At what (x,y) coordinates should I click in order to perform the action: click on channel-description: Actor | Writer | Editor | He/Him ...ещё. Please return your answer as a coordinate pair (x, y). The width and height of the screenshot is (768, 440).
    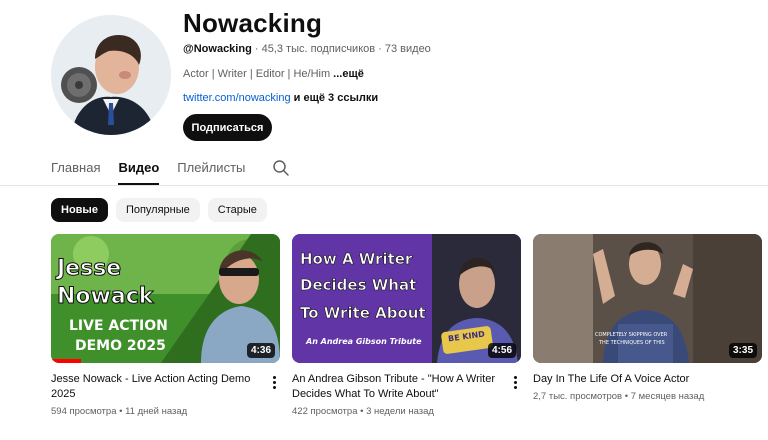
    Looking at the image, I should click on (273, 74).